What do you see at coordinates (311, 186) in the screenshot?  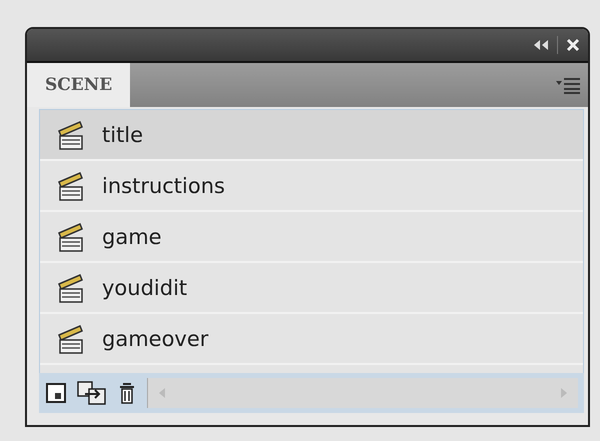 I see `scene-item: instructions` at bounding box center [311, 186].